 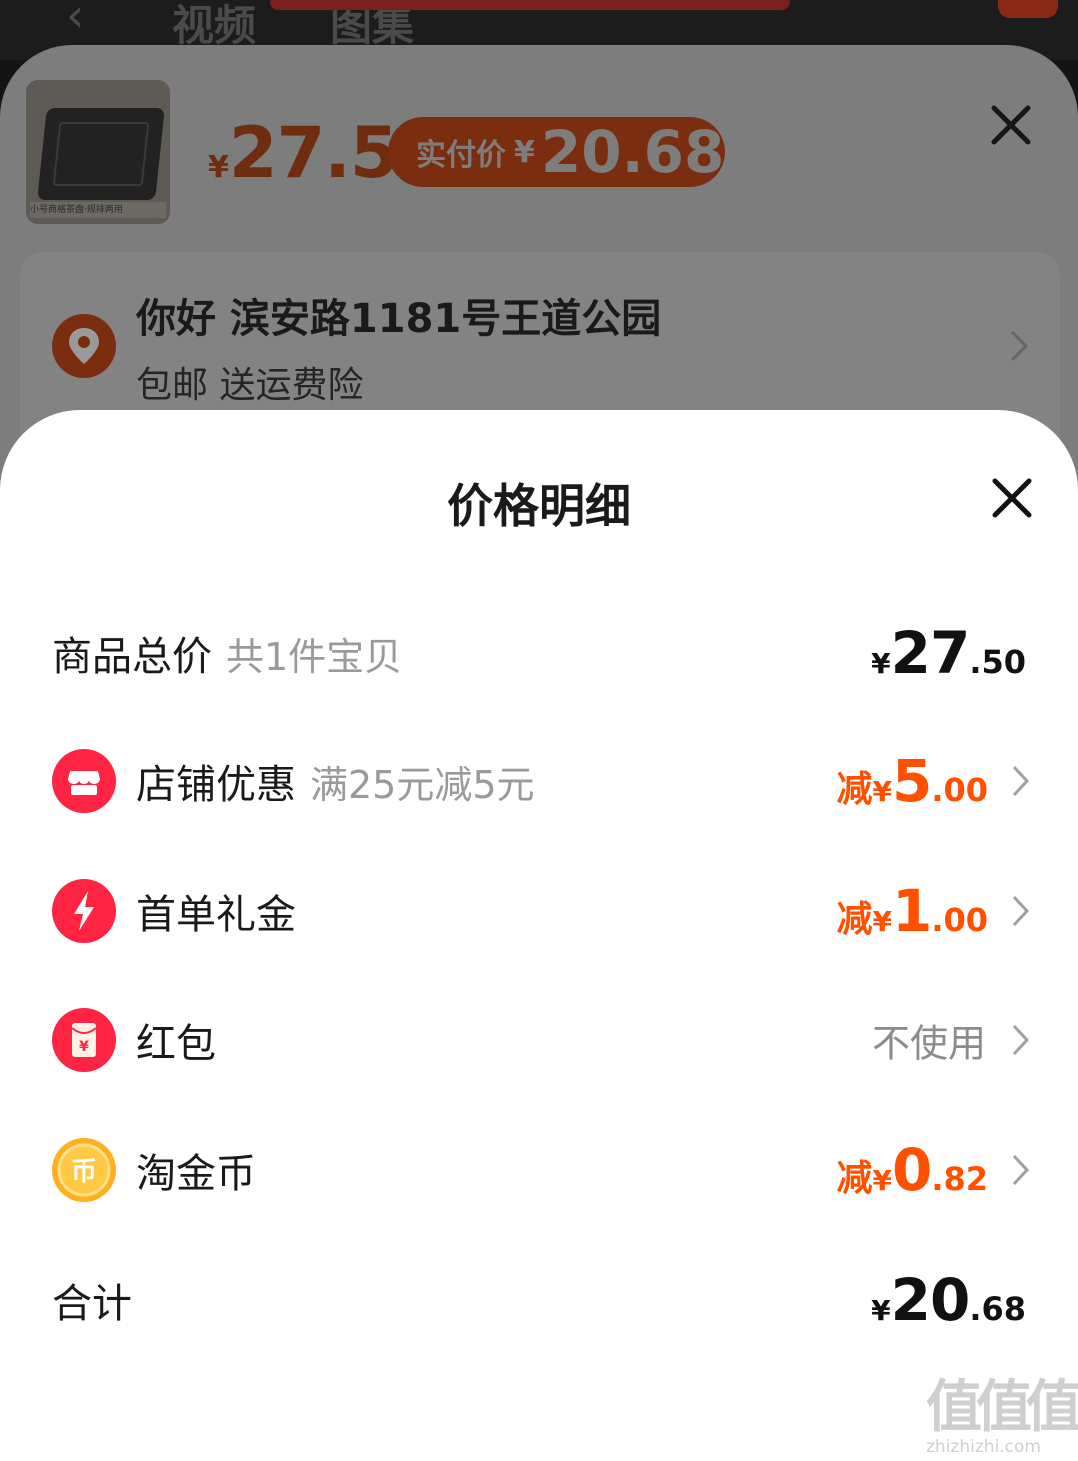 I want to click on row-label: 合计, so click(x=92, y=1304).